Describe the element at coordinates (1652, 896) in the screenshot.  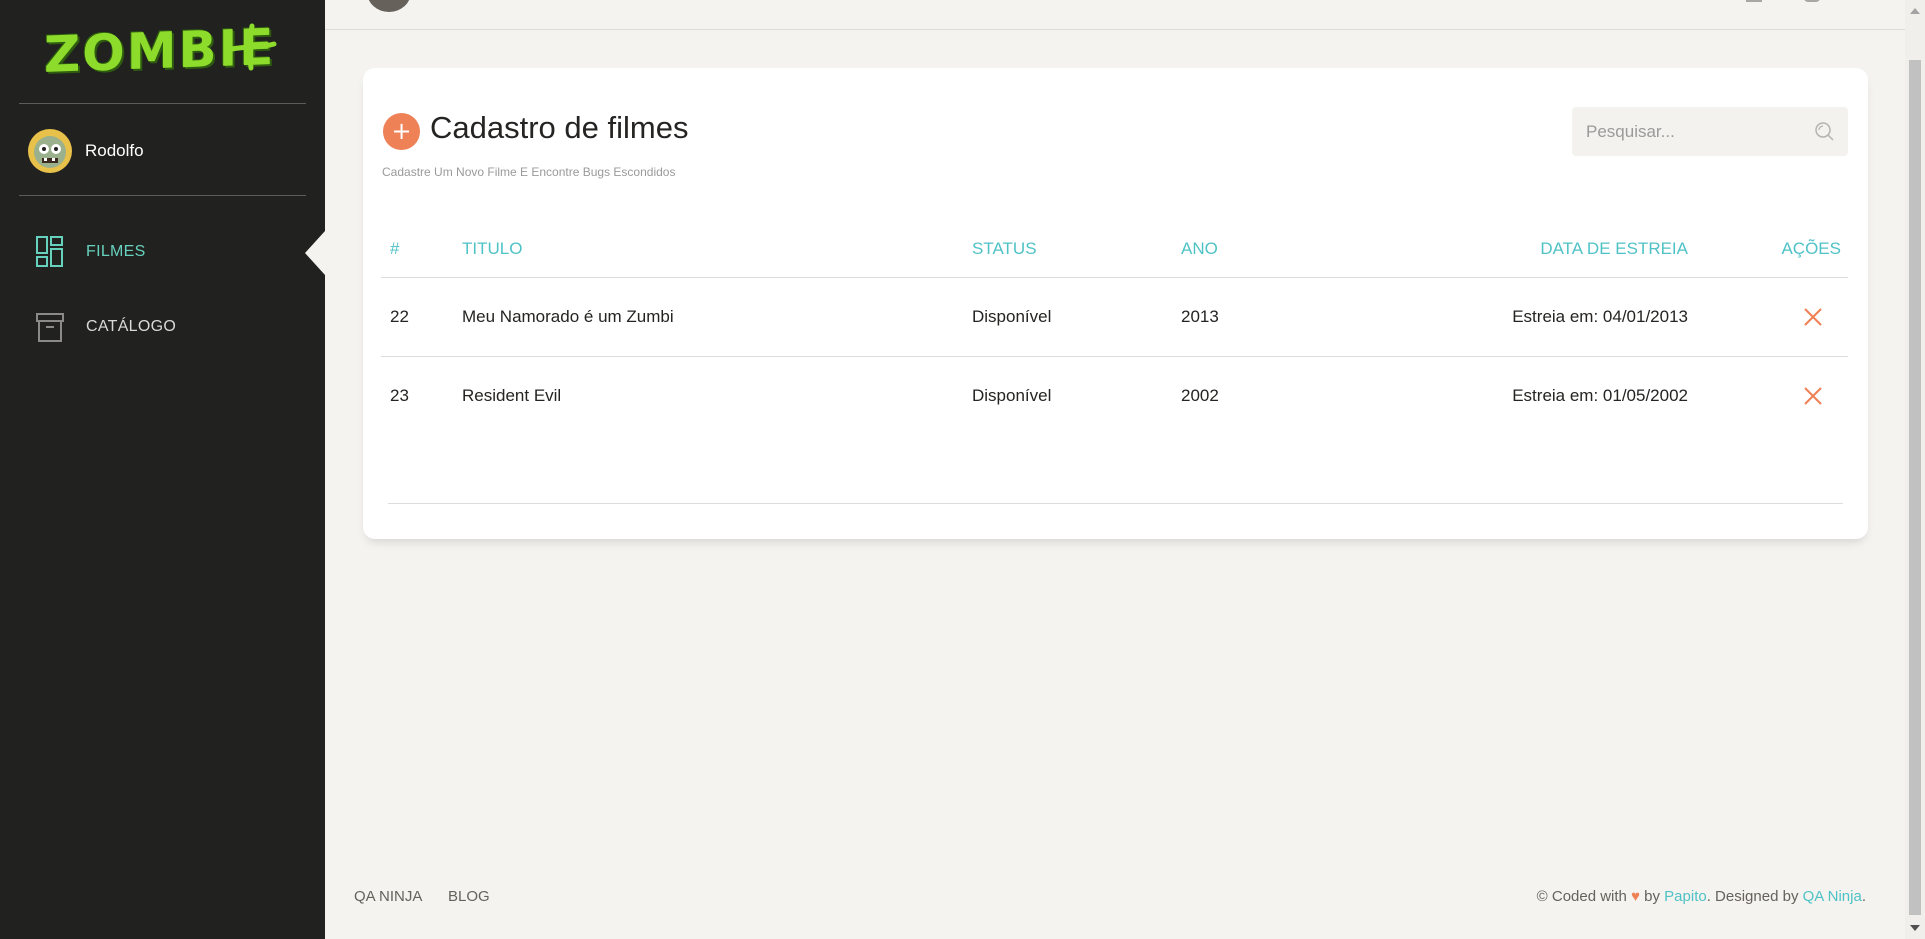
I see `credits-by: by` at that location.